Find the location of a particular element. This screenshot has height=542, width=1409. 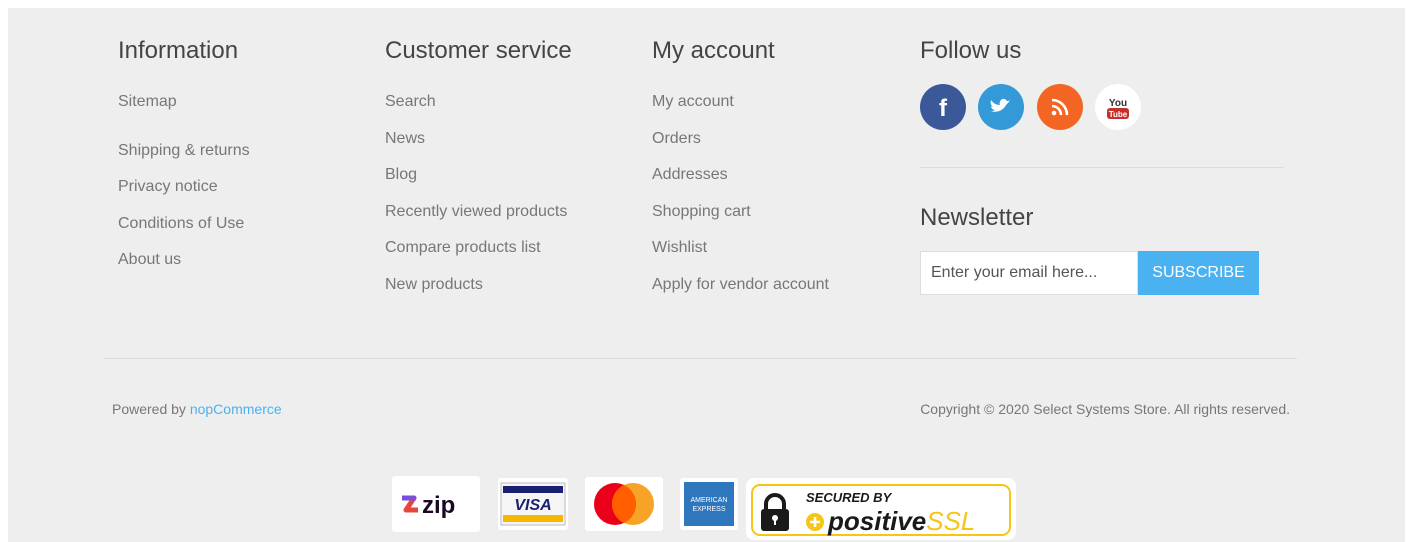

powered-by-label: Powered by is located at coordinates (149, 409).